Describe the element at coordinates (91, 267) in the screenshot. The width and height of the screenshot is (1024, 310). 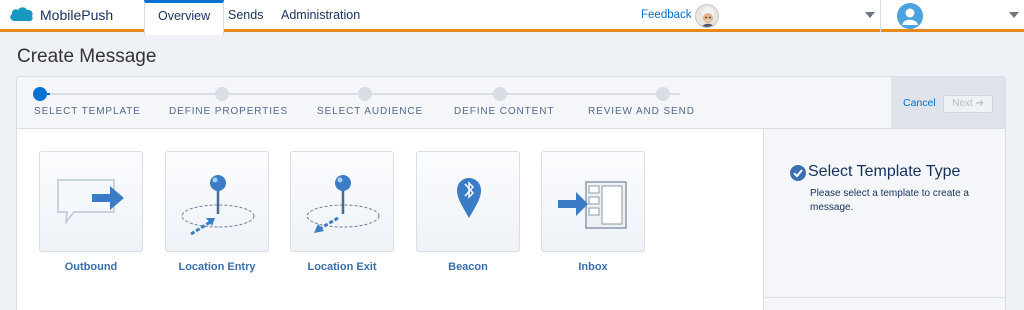
I see `template-label-outbound: Outbound` at that location.